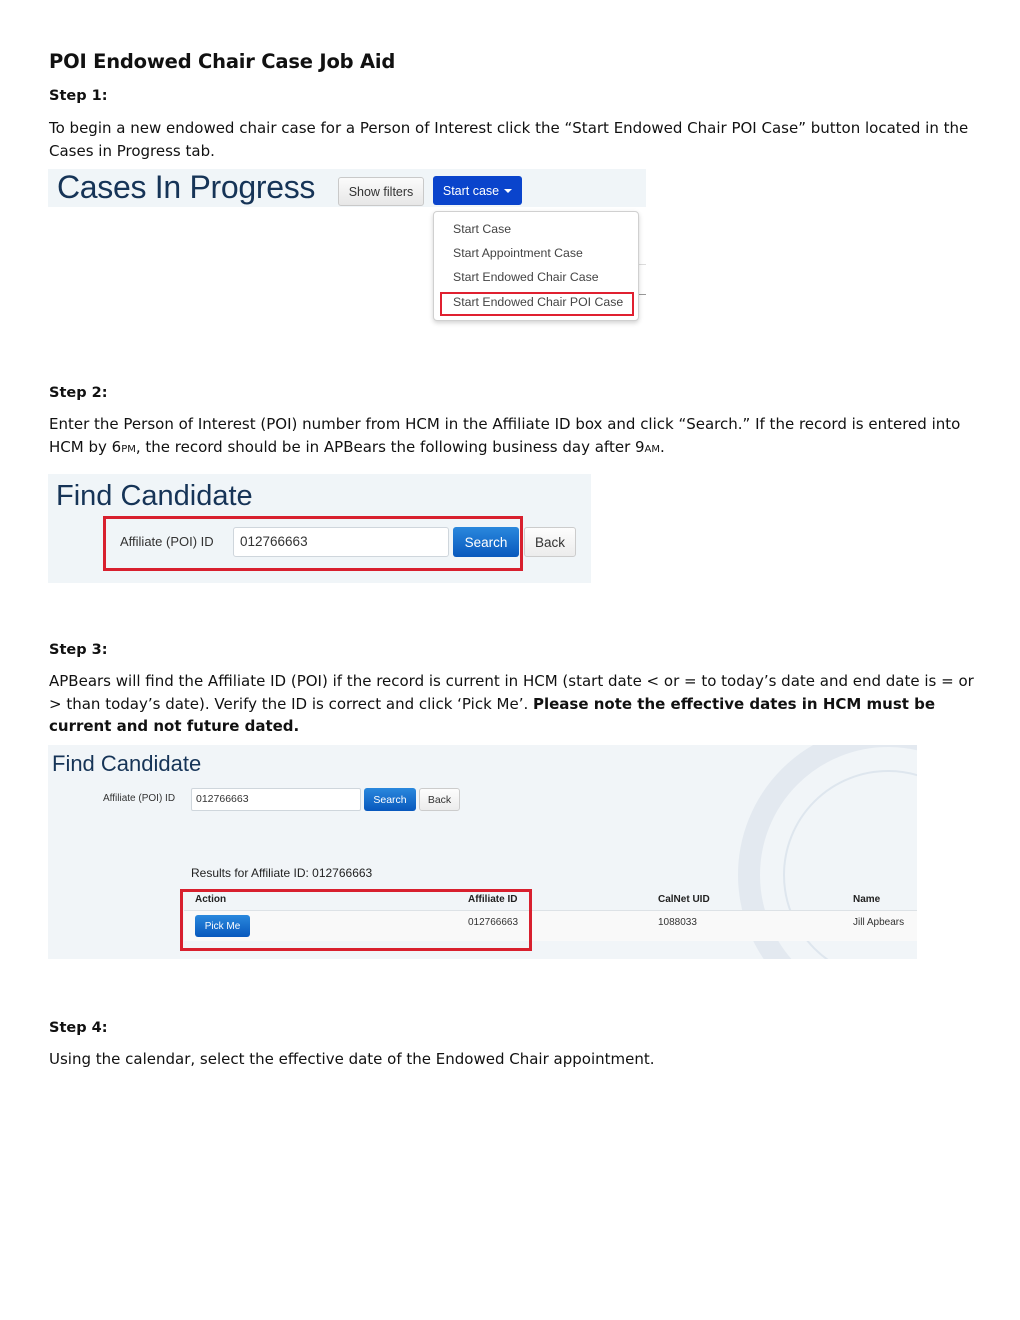 Image resolution: width=1020 pixels, height=1320 pixels. I want to click on step-3-heading: Step 3:, so click(78, 650).